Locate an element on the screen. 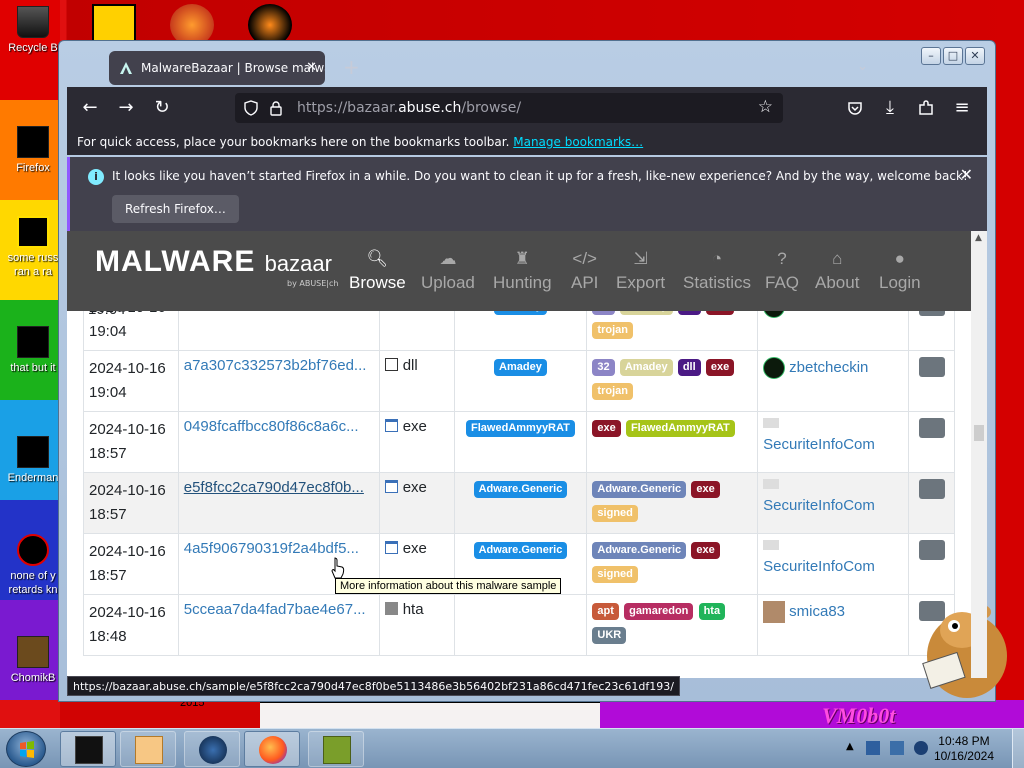 This screenshot has height=768, width=1024. logo-sub-text: bazaar is located at coordinates (298, 263).